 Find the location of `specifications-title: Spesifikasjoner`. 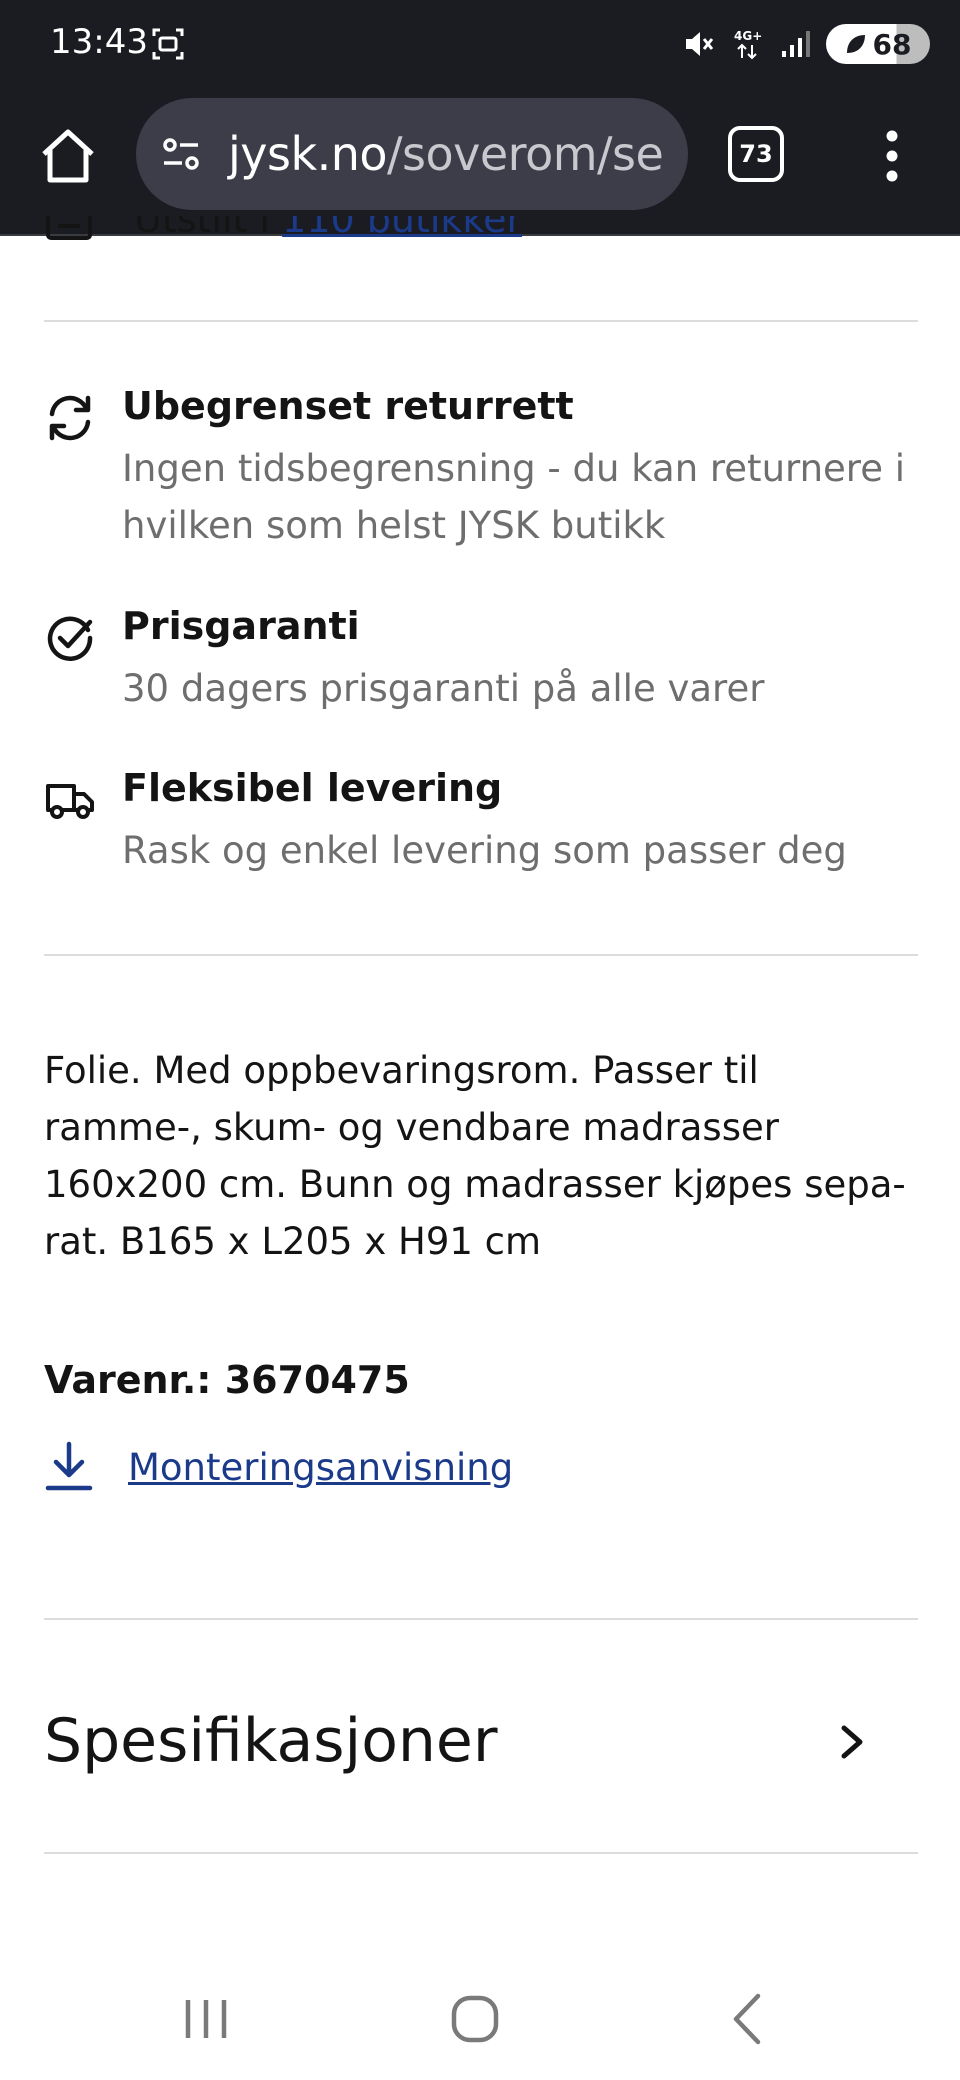

specifications-title: Spesifikasjoner is located at coordinates (271, 1741).